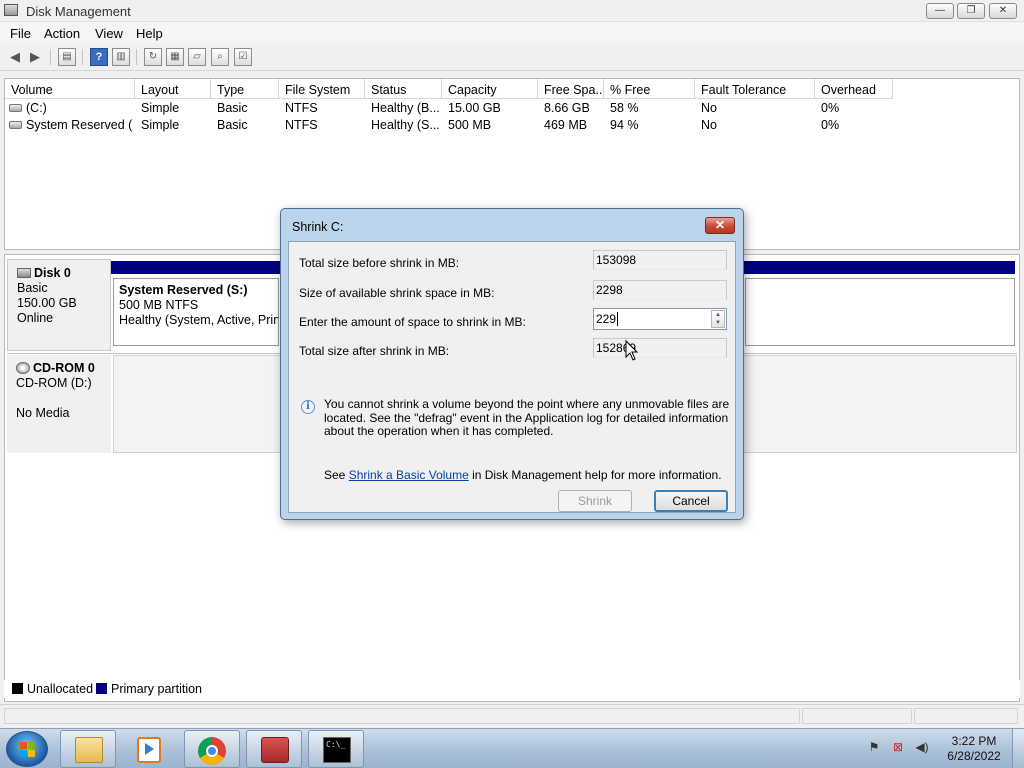 This screenshot has width=1024, height=768. I want to click on menu-help: Help, so click(149, 33).